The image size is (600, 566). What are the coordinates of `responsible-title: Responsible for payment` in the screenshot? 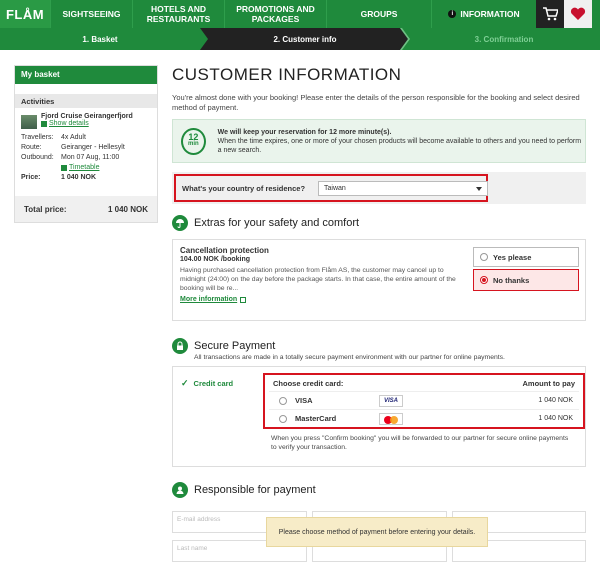 It's located at (255, 490).